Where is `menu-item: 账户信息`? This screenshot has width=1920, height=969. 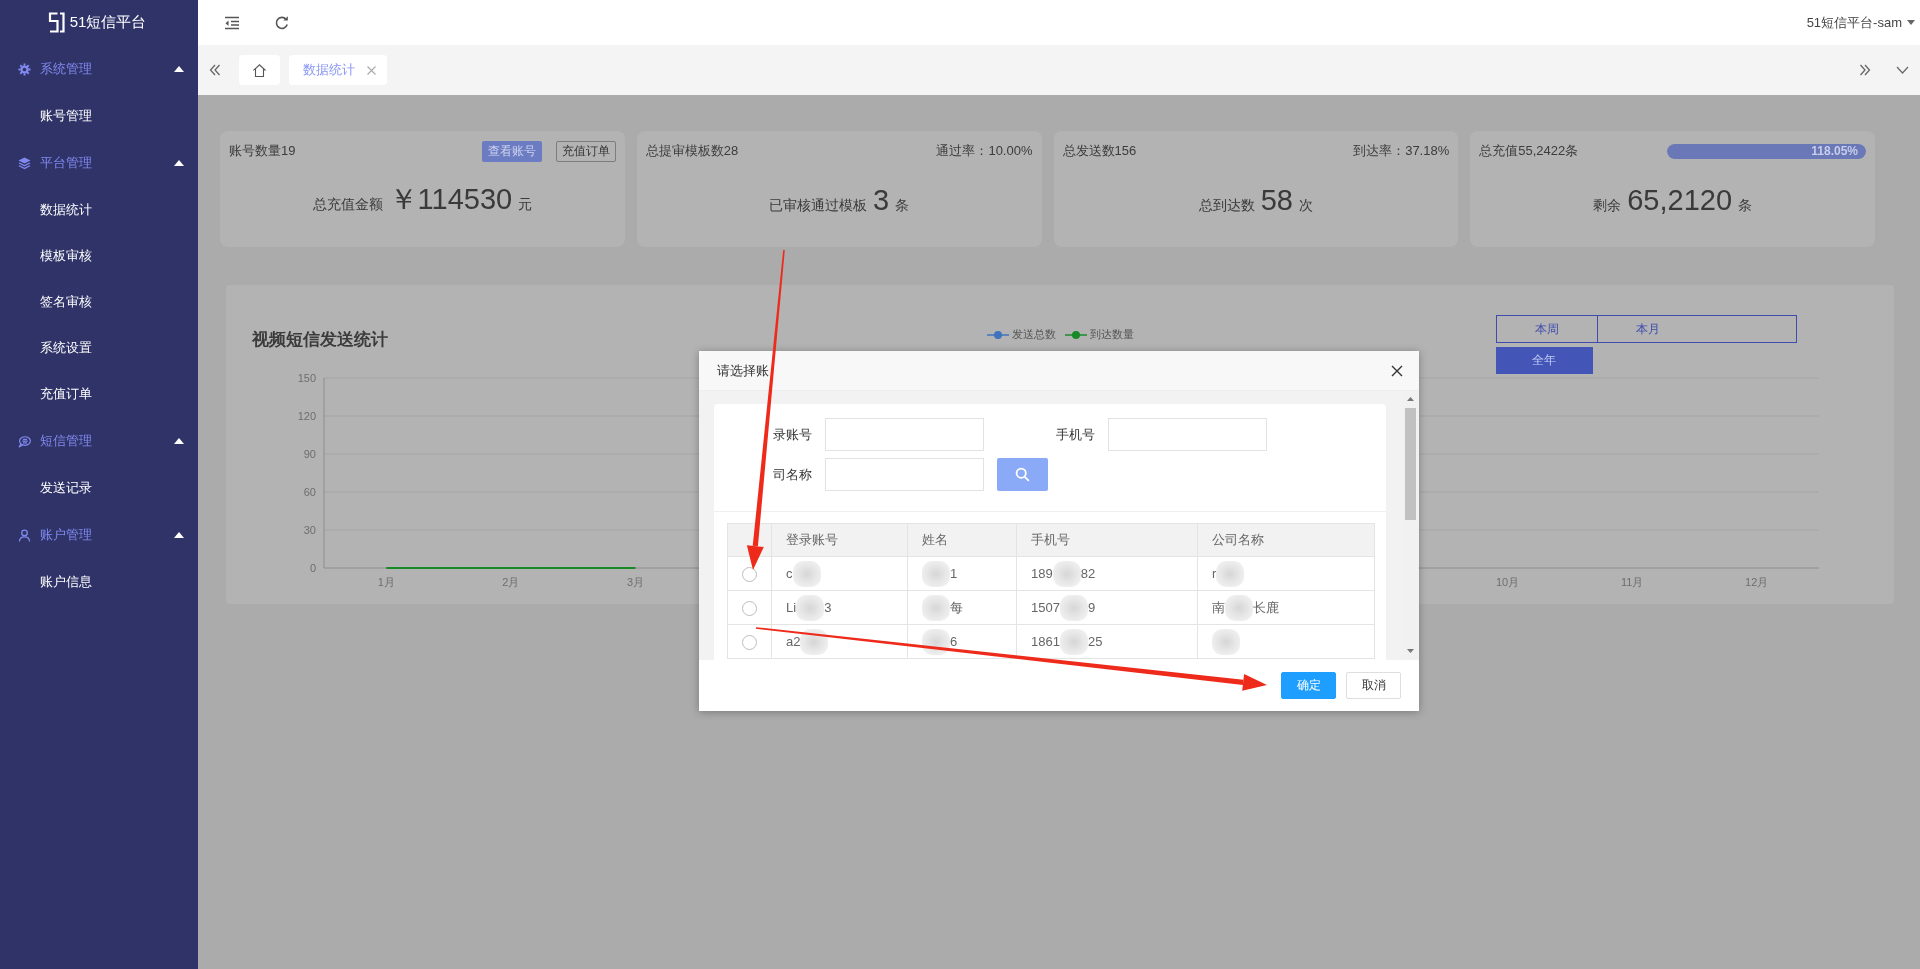 menu-item: 账户信息 is located at coordinates (99, 582).